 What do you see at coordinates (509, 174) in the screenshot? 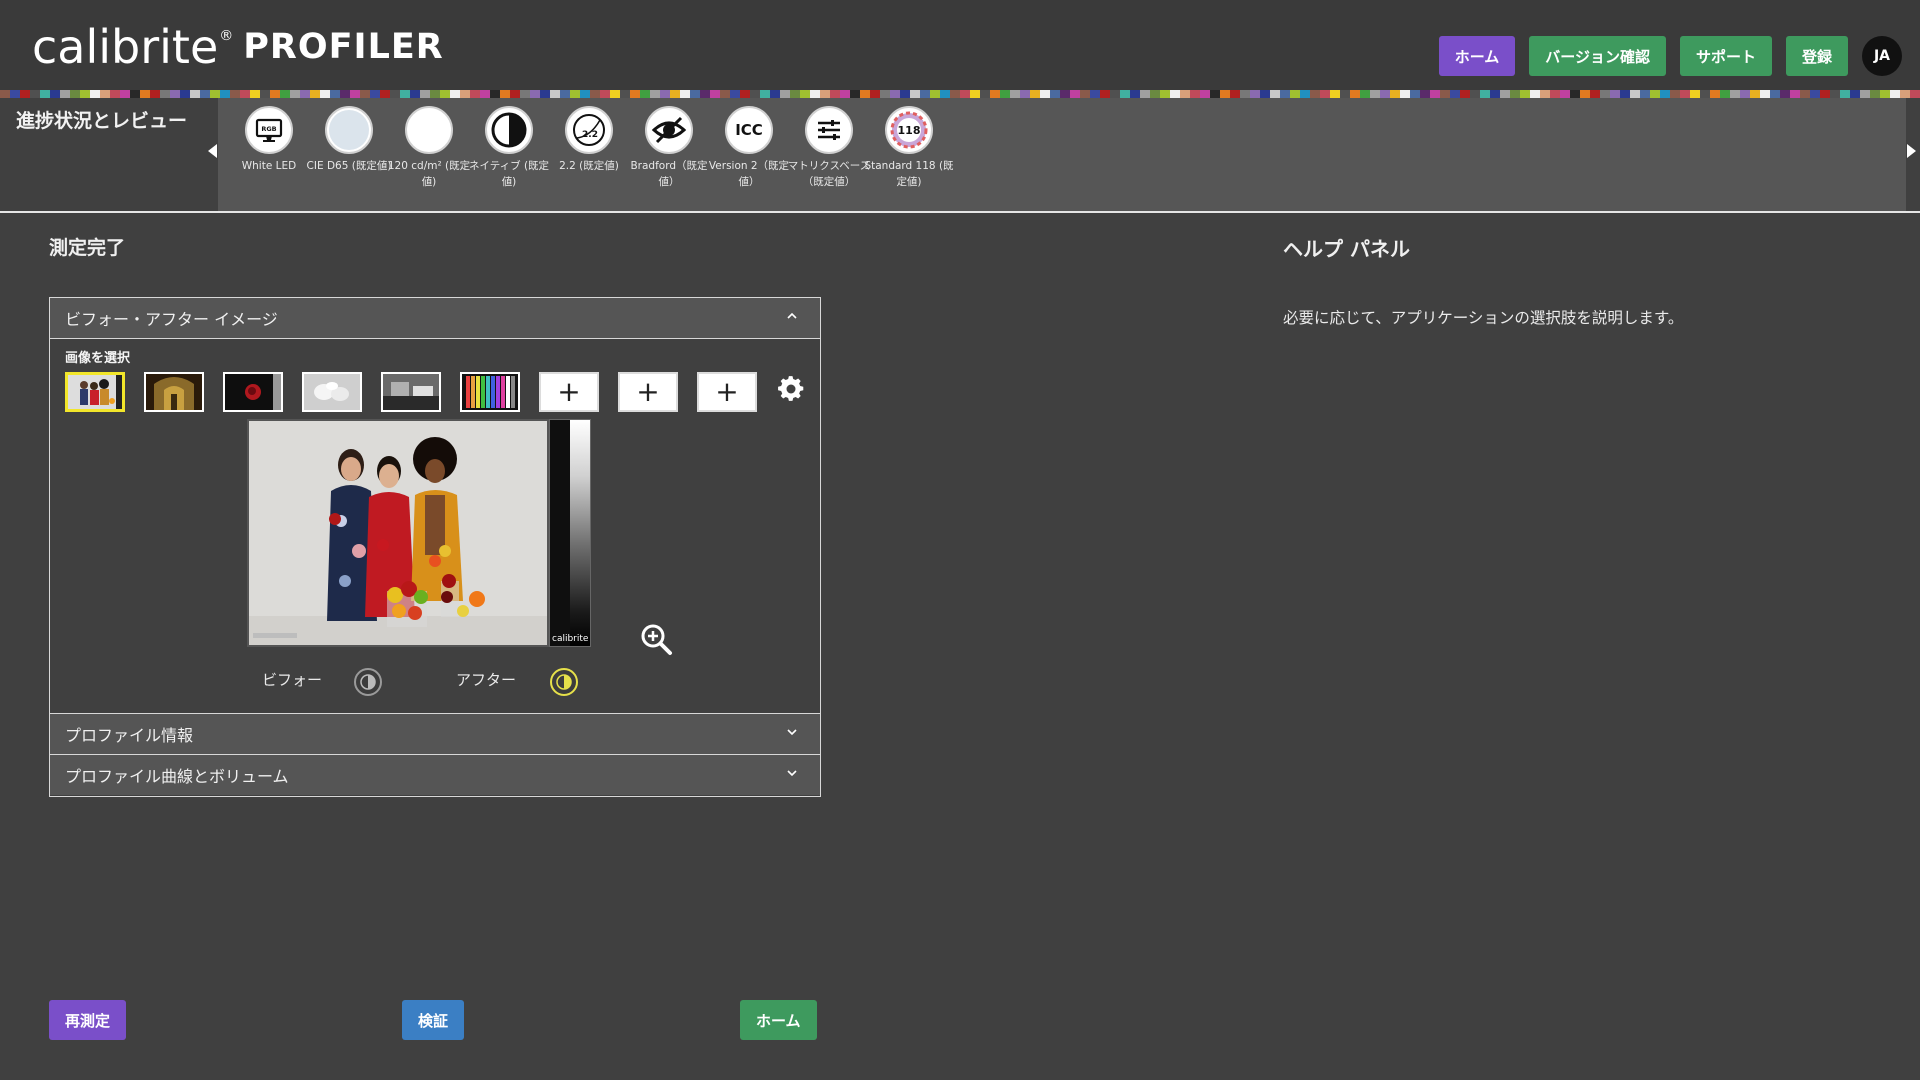
I see `step-label: ネイティブ (既定値)` at bounding box center [509, 174].